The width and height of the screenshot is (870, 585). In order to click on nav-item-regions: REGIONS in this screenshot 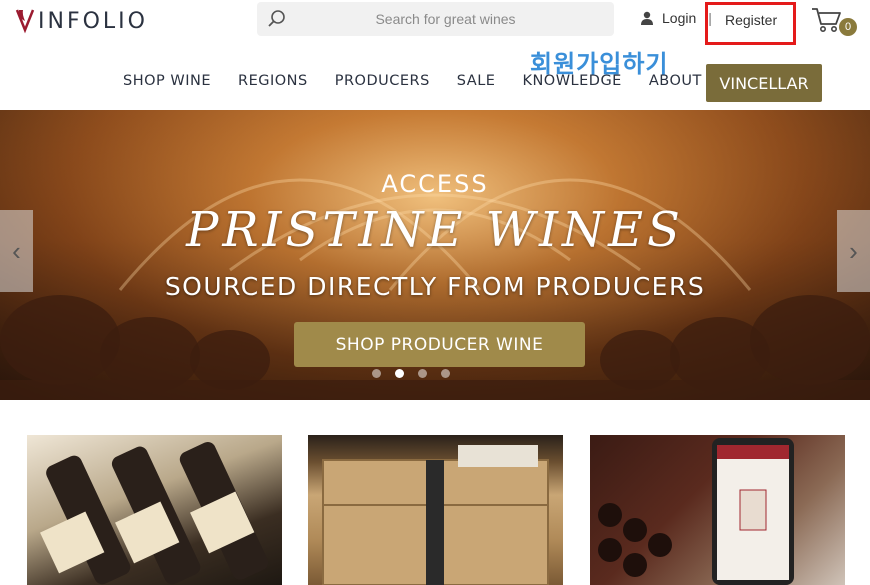, I will do `click(273, 81)`.